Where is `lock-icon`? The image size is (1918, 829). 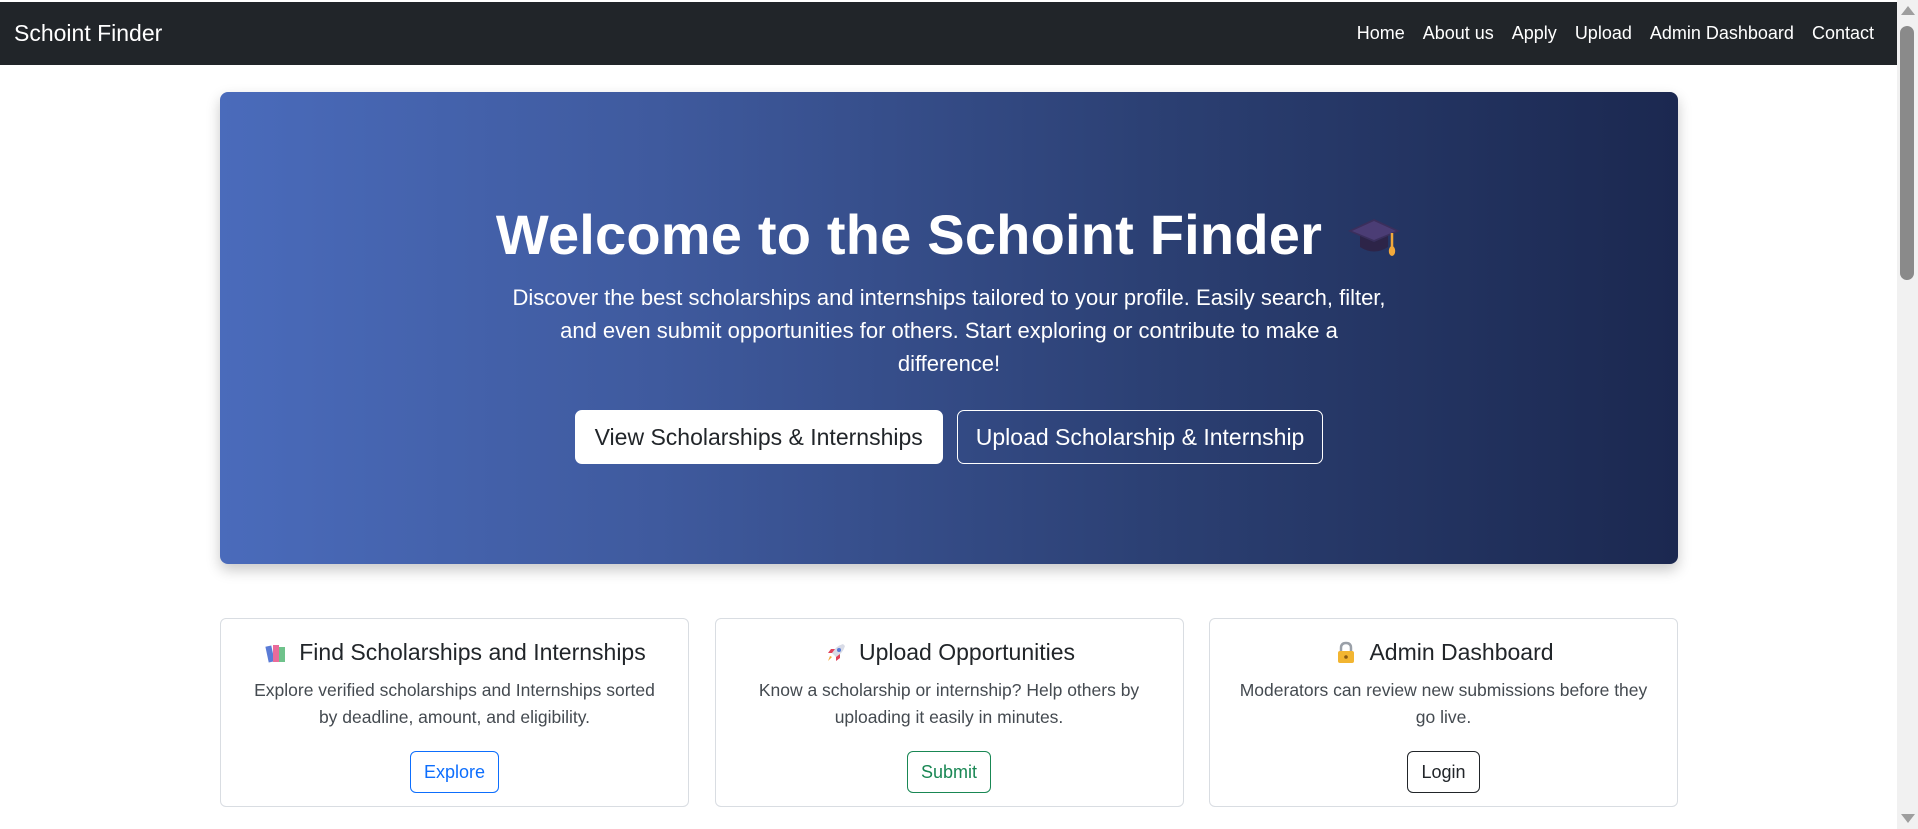
lock-icon is located at coordinates (1346, 652).